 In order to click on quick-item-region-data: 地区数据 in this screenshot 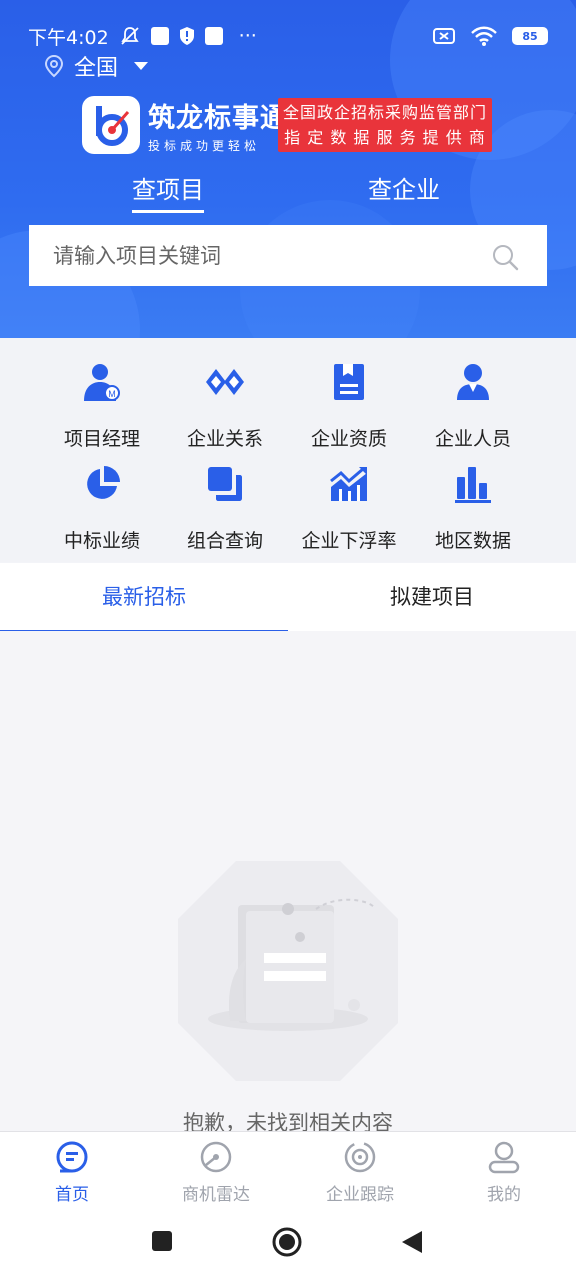, I will do `click(473, 507)`.